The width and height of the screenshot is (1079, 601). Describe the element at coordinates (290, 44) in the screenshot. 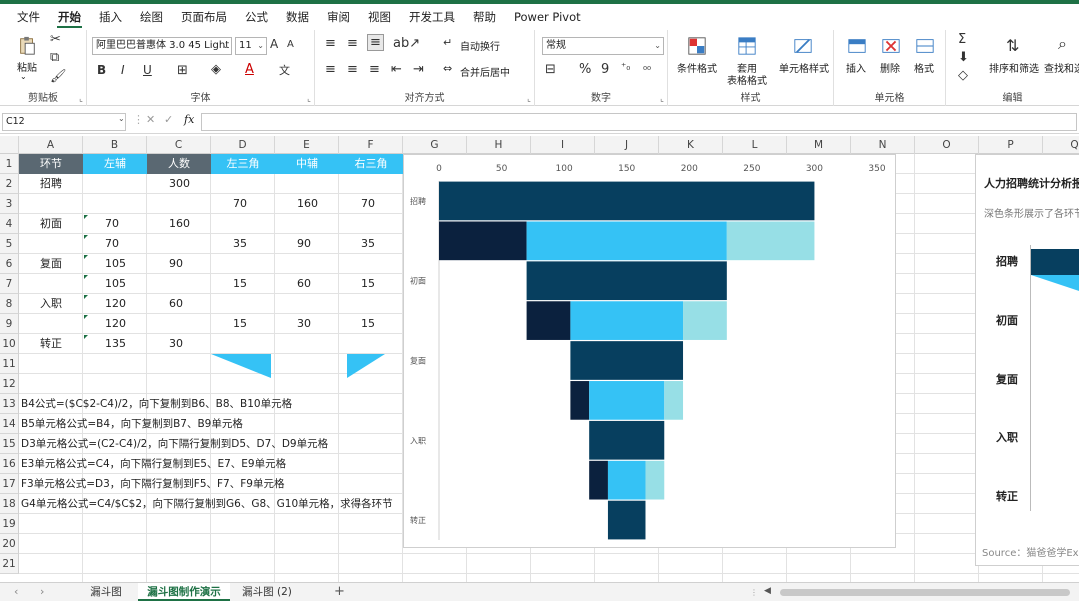

I see `shrink-font-button: A` at that location.